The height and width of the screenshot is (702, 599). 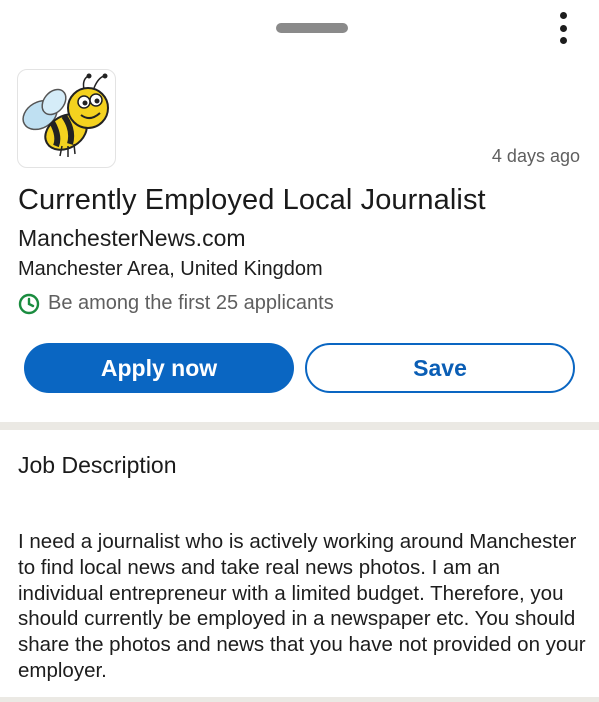 I want to click on company-name: ManchesterNews.com, so click(x=132, y=238).